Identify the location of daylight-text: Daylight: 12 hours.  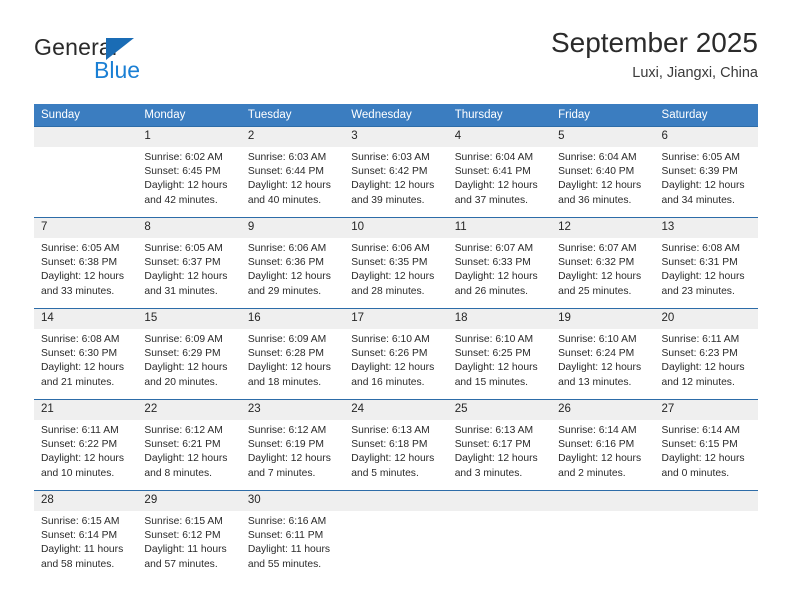
(82, 277).